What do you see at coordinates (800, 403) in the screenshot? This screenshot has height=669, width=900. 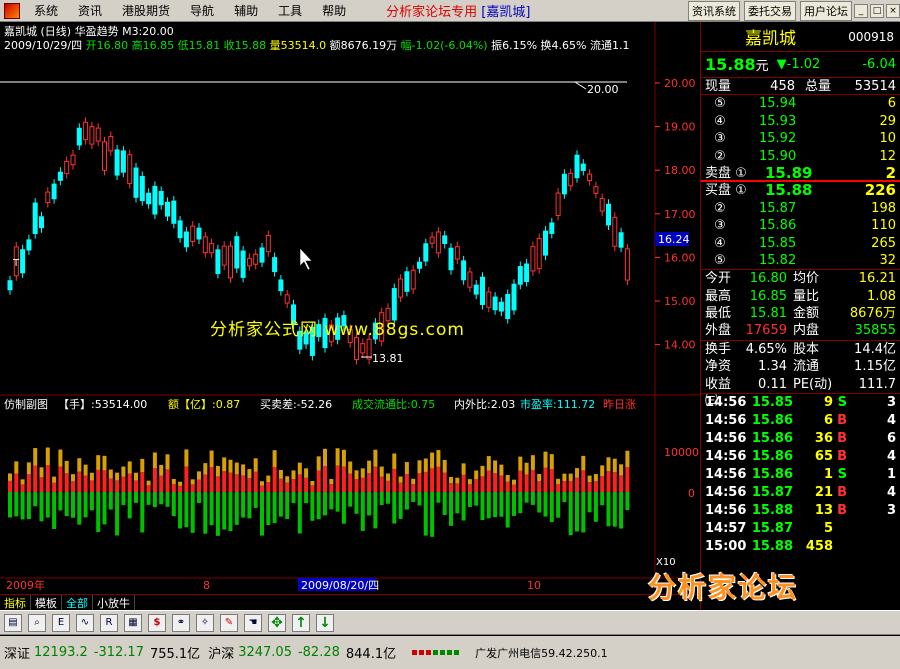 I see `tick-row: 14:56 15.85 9 S 3` at bounding box center [800, 403].